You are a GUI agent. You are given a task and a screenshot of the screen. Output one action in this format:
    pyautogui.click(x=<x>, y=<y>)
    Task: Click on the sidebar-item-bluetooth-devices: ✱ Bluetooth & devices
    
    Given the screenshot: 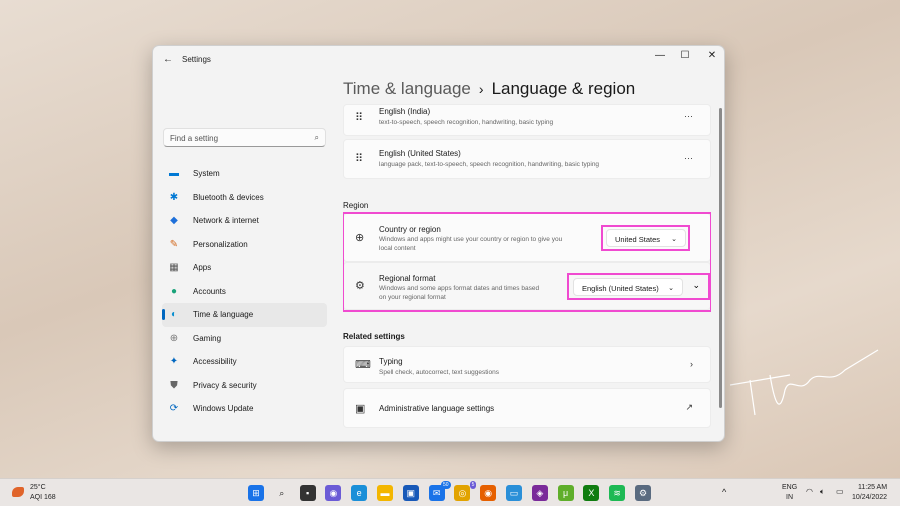 What is the action you would take?
    pyautogui.click(x=244, y=198)
    